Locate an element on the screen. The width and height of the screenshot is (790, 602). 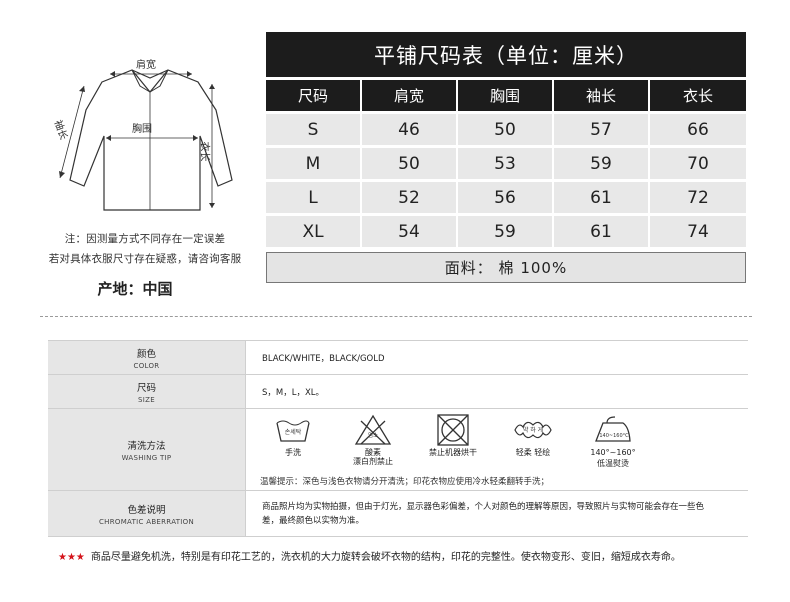
label-zh: 清洗方法 is located at coordinates (146, 446).